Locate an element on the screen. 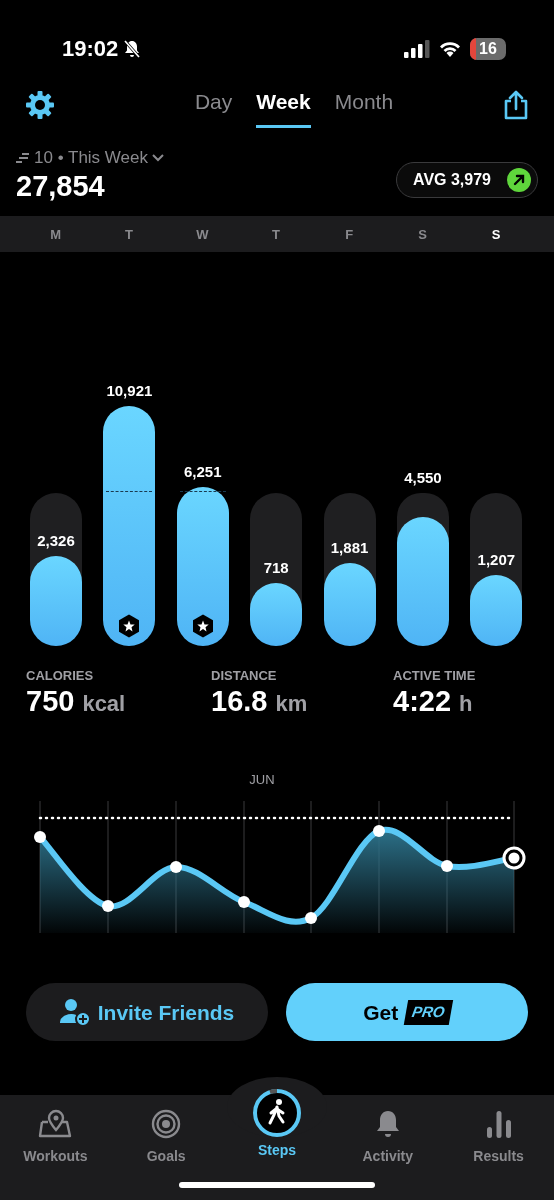 The width and height of the screenshot is (554, 1200). add-person-icon is located at coordinates (74, 1012).